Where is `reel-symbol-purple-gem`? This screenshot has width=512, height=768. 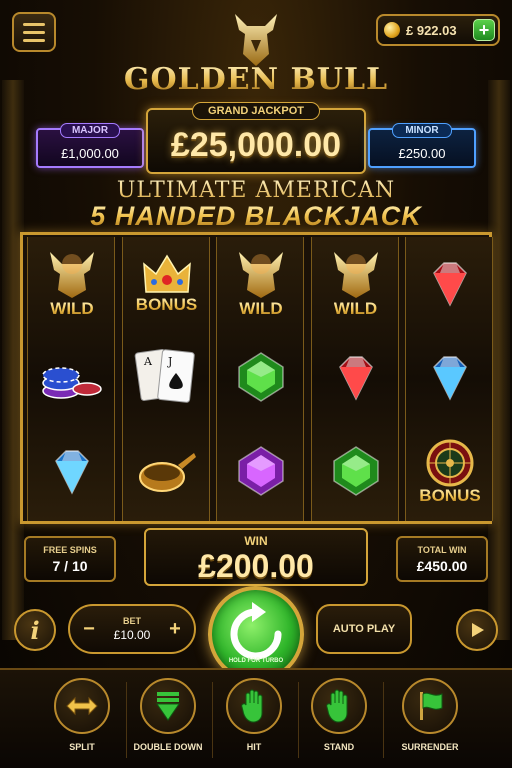 reel-symbol-purple-gem is located at coordinates (261, 471).